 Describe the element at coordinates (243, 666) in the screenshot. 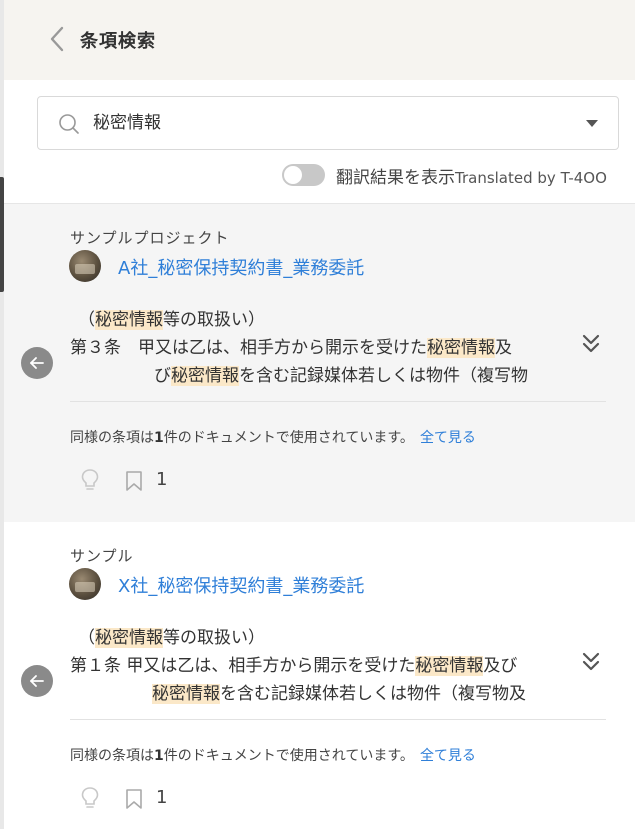

I see `clause-text: 第１条 甲又は乙は、相手方から開示を受けた` at that location.